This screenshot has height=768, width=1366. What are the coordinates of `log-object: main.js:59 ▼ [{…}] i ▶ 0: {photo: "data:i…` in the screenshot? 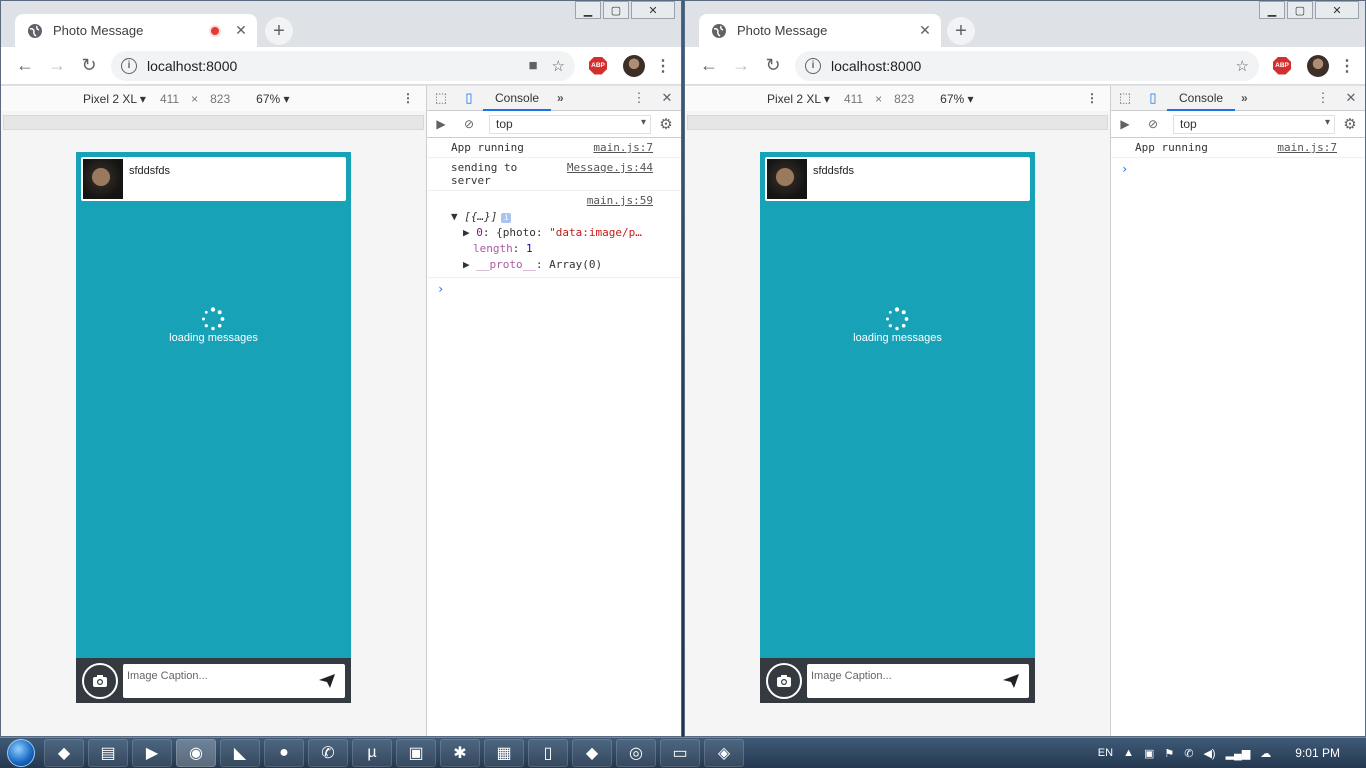 It's located at (554, 234).